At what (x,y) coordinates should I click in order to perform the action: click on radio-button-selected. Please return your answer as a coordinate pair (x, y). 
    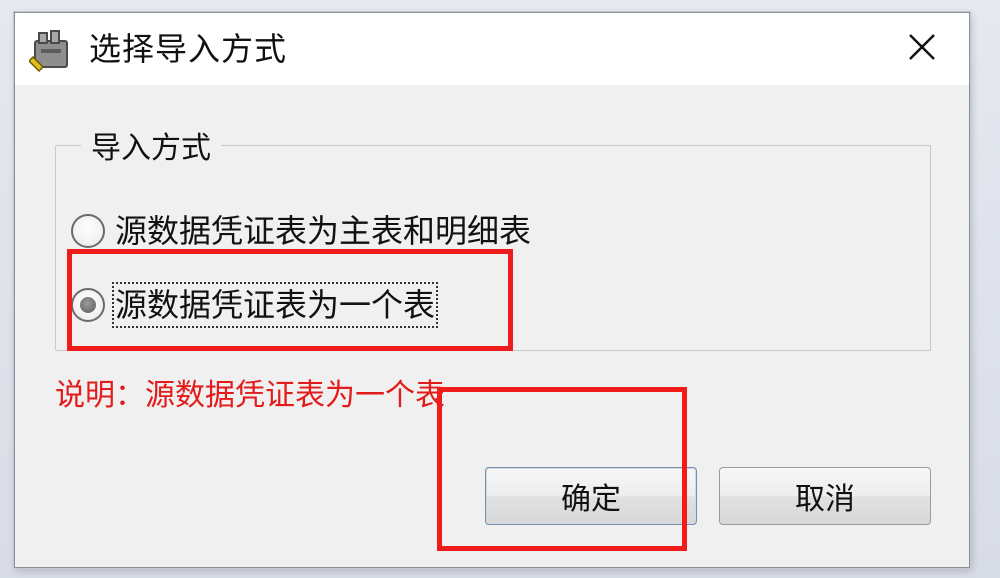
    Looking at the image, I should click on (88, 305).